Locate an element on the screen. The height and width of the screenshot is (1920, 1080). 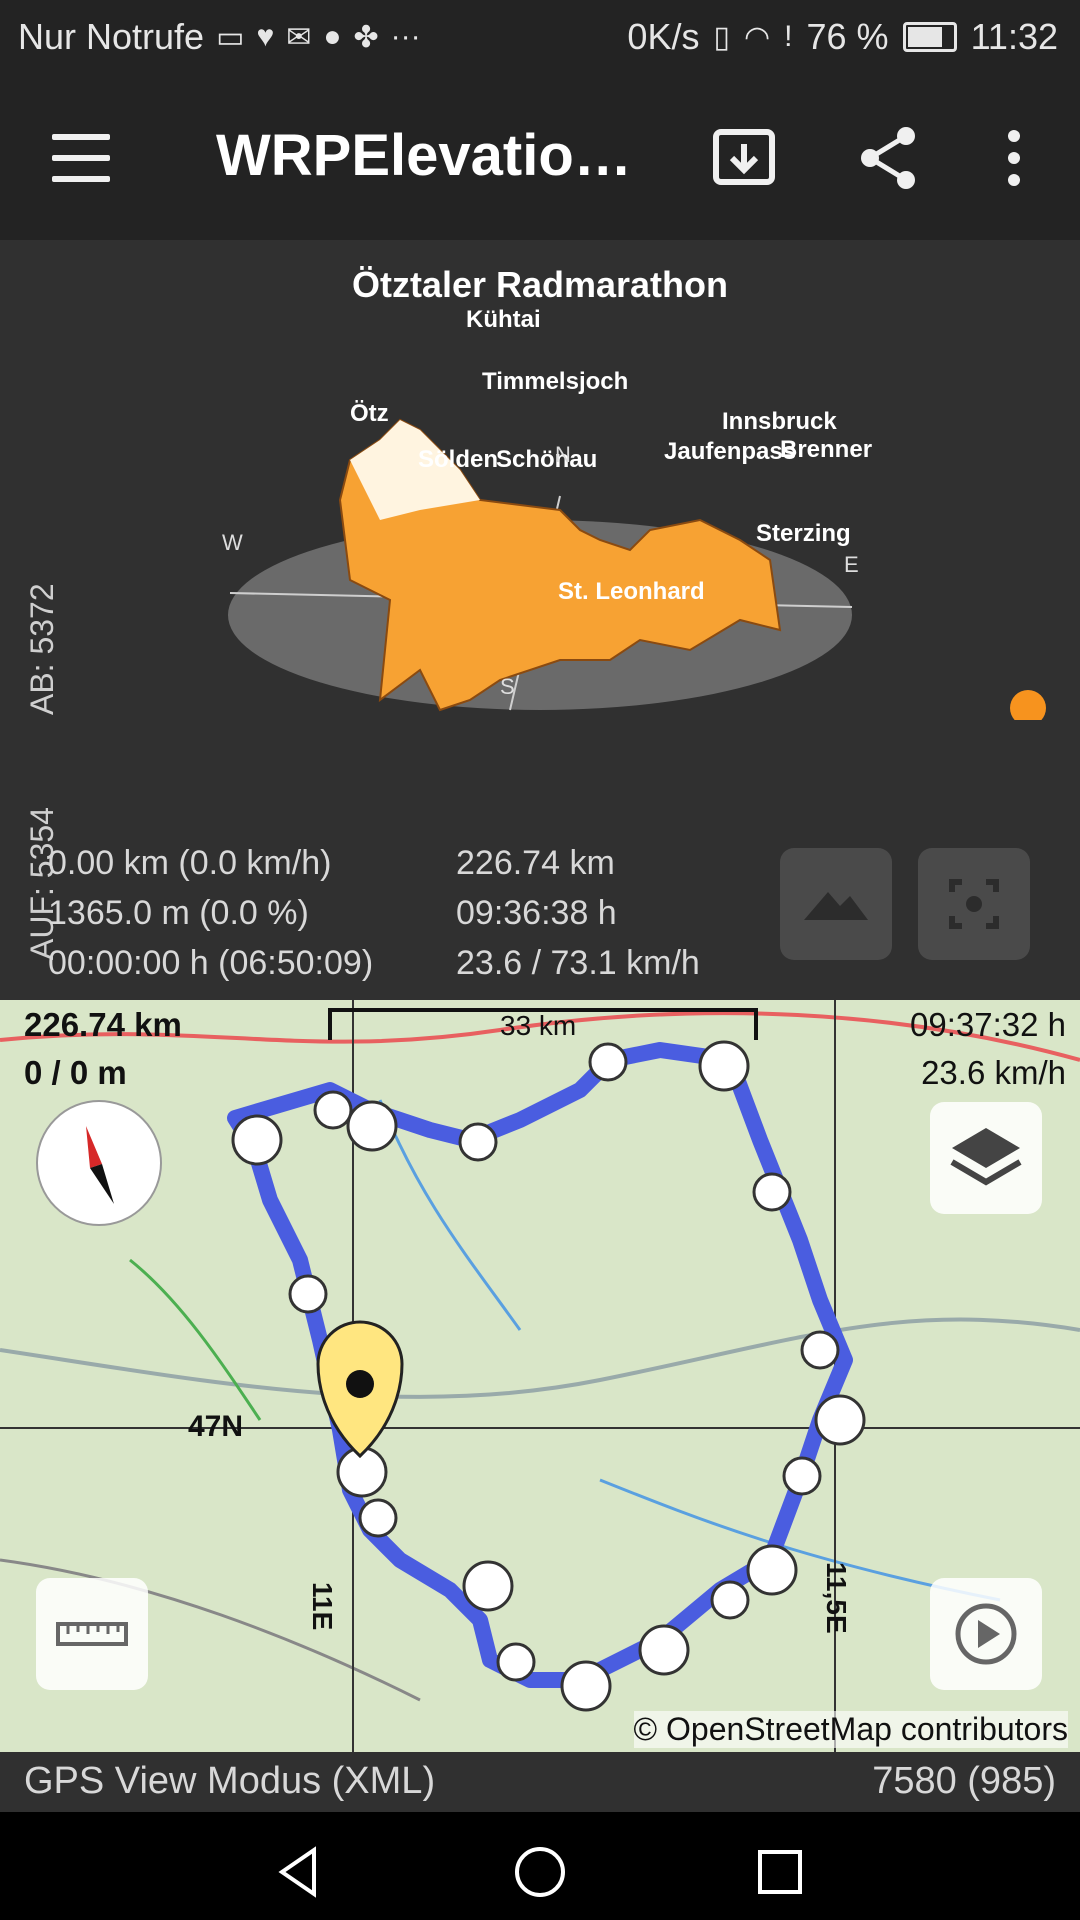
compass-button is located at coordinates (99, 1163).